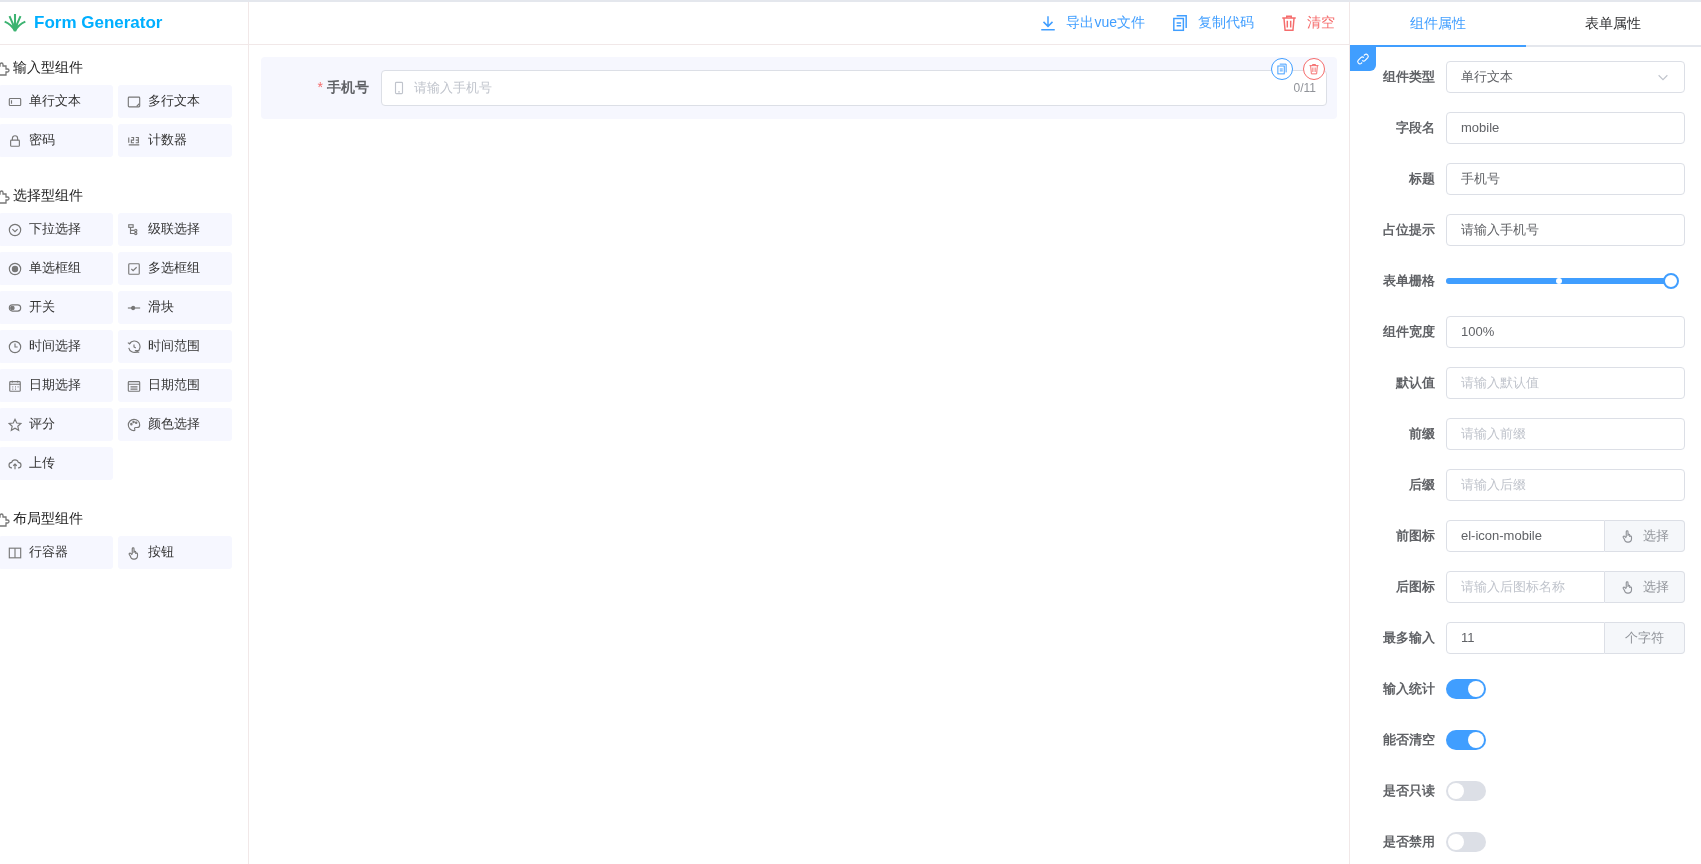 The width and height of the screenshot is (1701, 864). I want to click on field-label: 占位提示, so click(1409, 229).